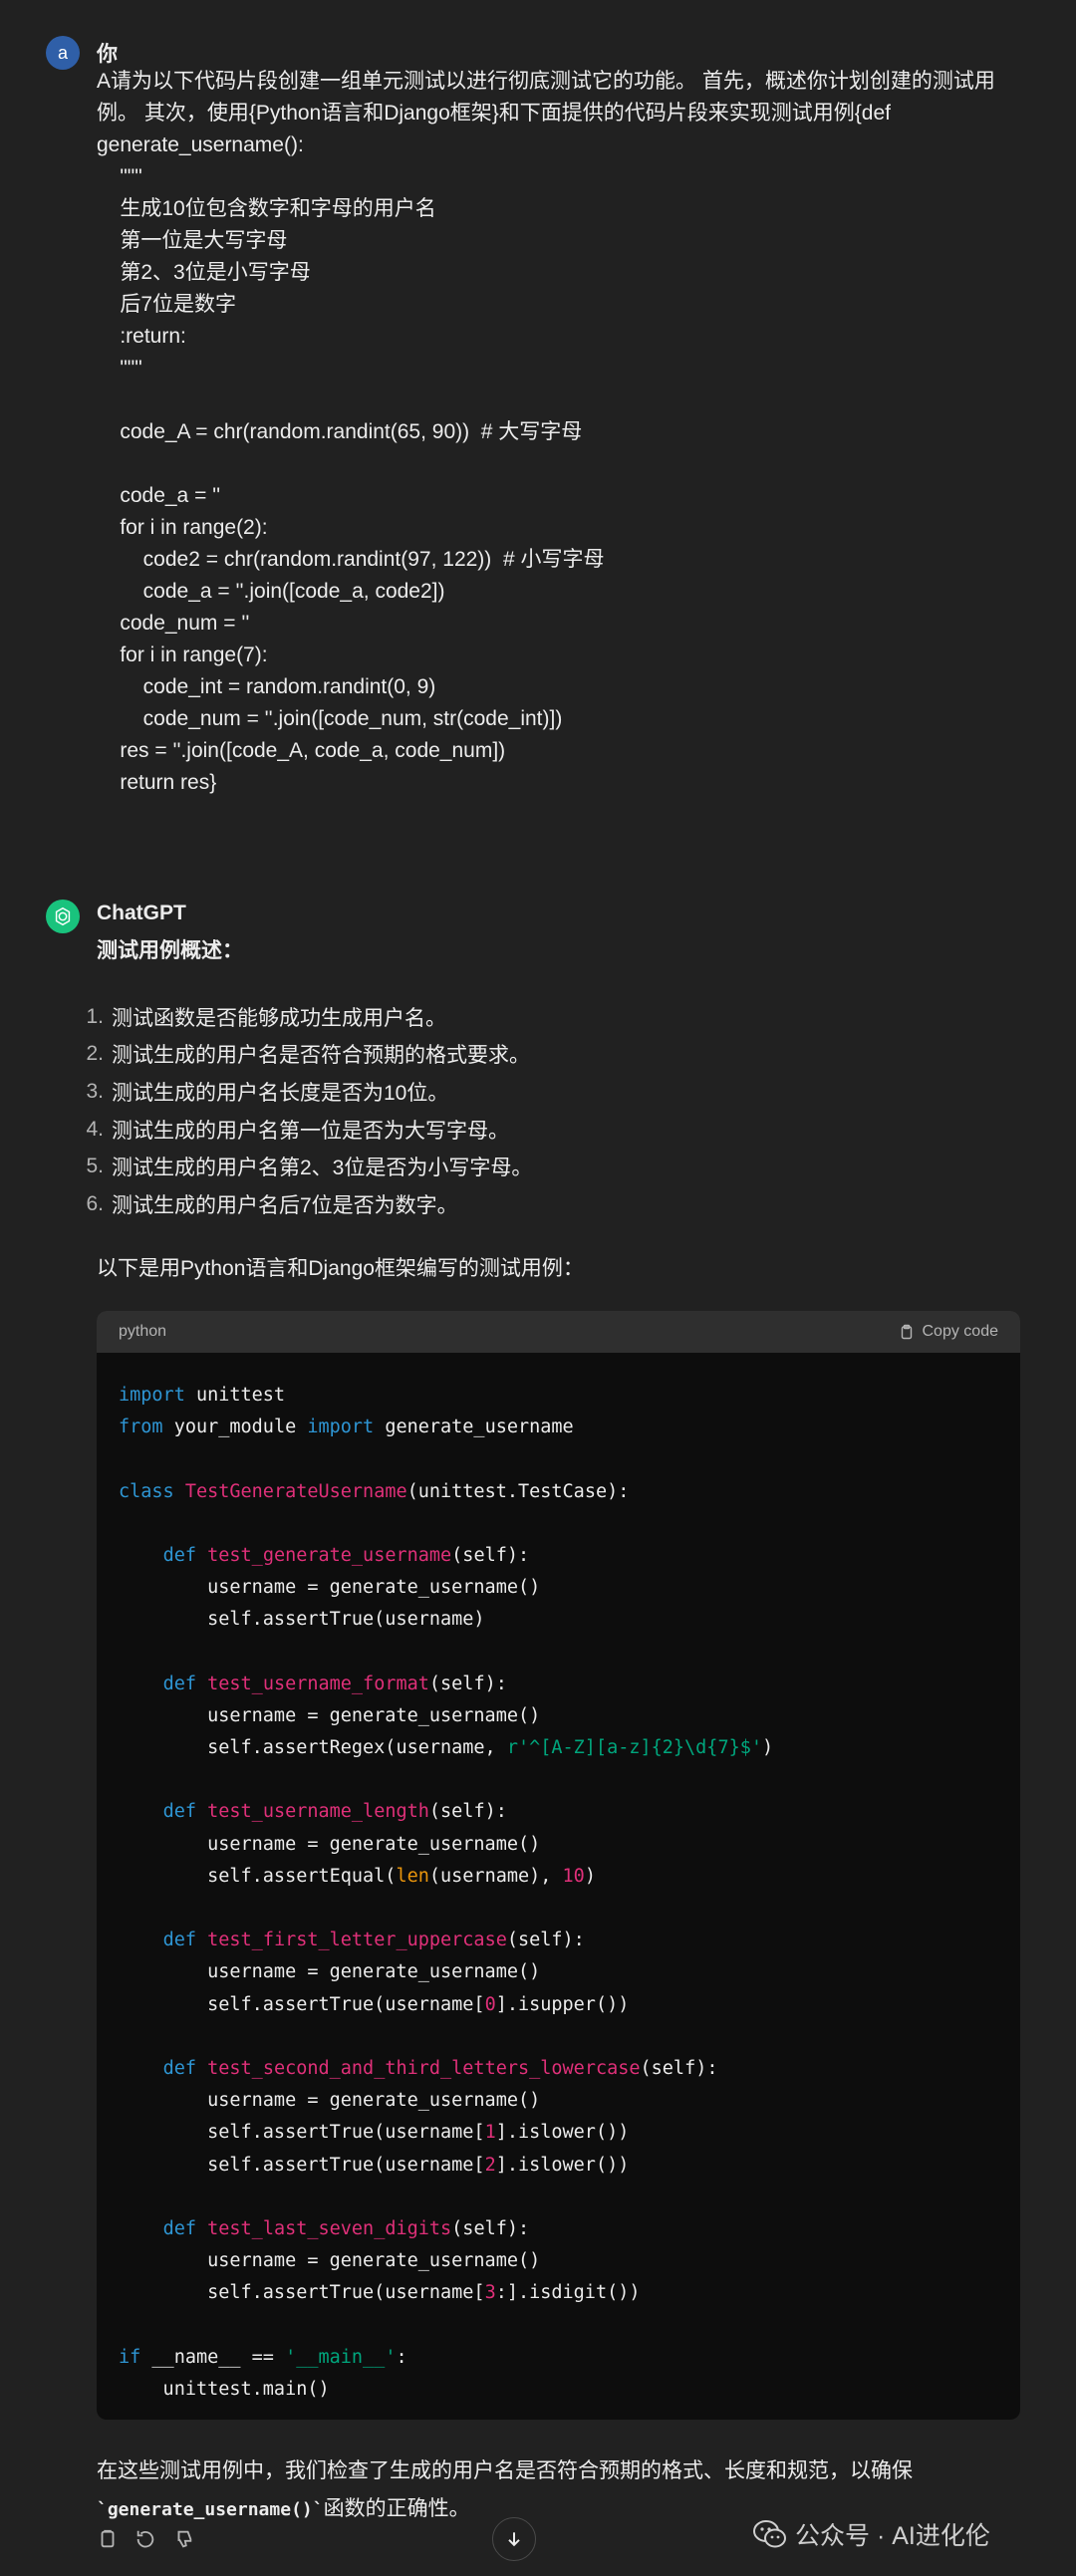 Image resolution: width=1076 pixels, height=2576 pixels. Describe the element at coordinates (95, 1091) in the screenshot. I see `test-case-number: 3.` at that location.